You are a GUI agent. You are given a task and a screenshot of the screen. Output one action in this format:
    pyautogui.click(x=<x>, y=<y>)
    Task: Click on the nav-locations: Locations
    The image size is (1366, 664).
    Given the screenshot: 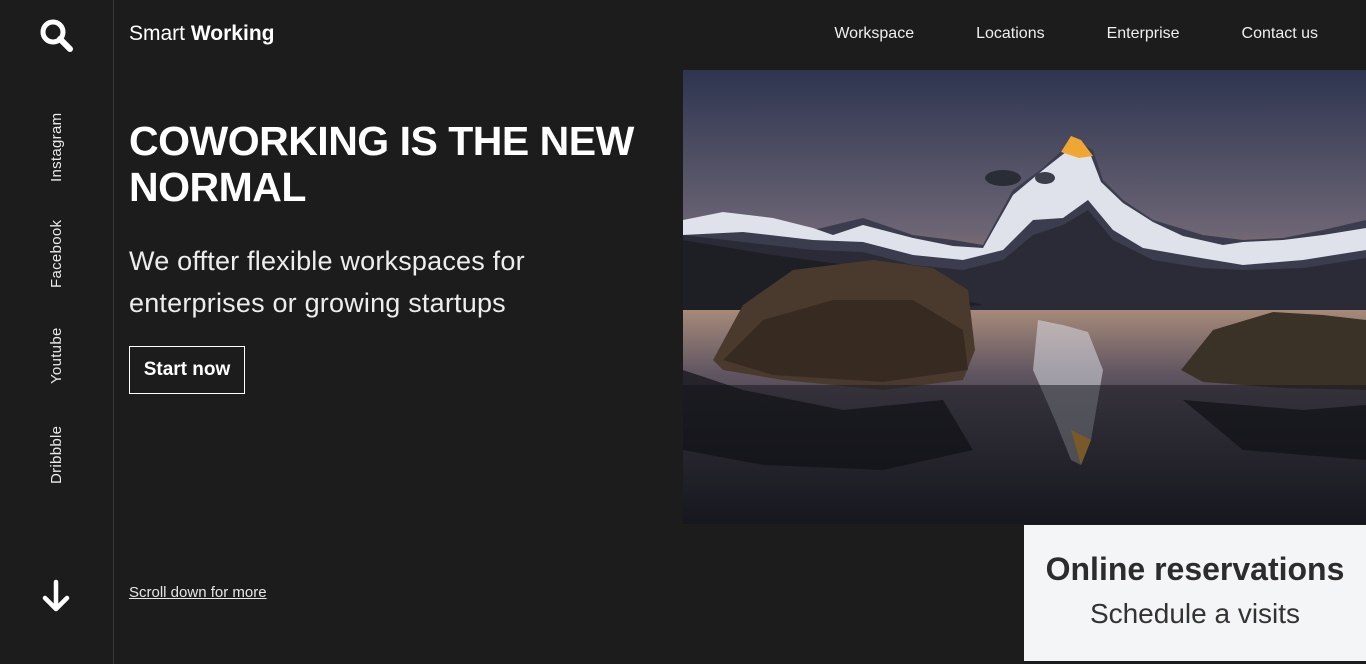 What is the action you would take?
    pyautogui.click(x=1010, y=34)
    